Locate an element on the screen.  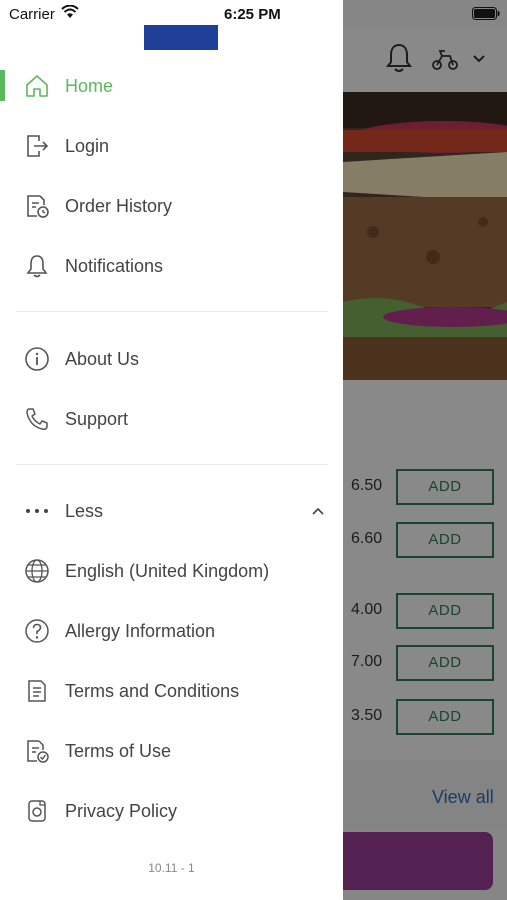
status-time: 6:25 PM is located at coordinates (252, 14).